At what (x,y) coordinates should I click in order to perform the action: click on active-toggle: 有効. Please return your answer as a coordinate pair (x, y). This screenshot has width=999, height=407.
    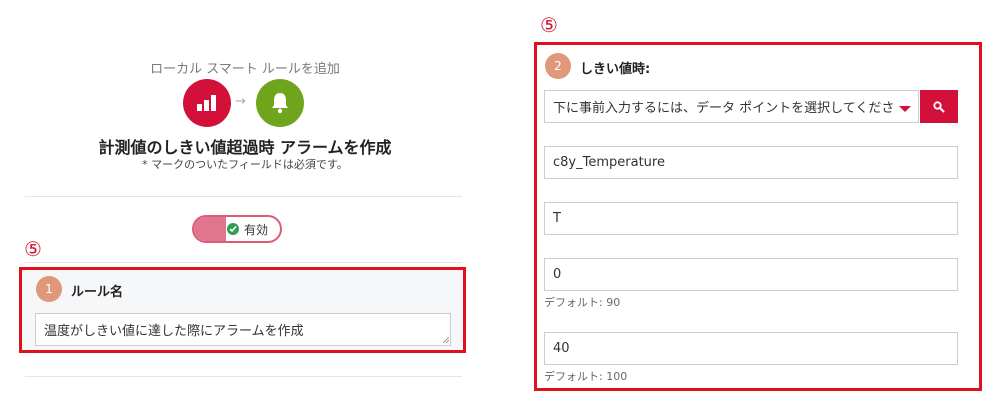
    Looking at the image, I should click on (237, 229).